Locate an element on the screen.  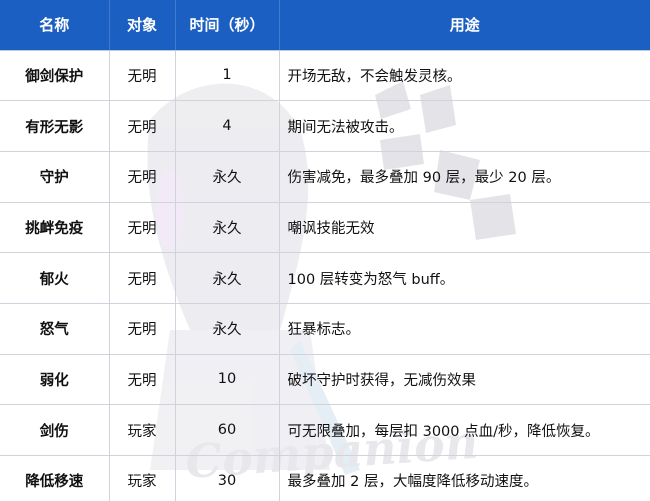
cell-name: 怒气 is located at coordinates (55, 329).